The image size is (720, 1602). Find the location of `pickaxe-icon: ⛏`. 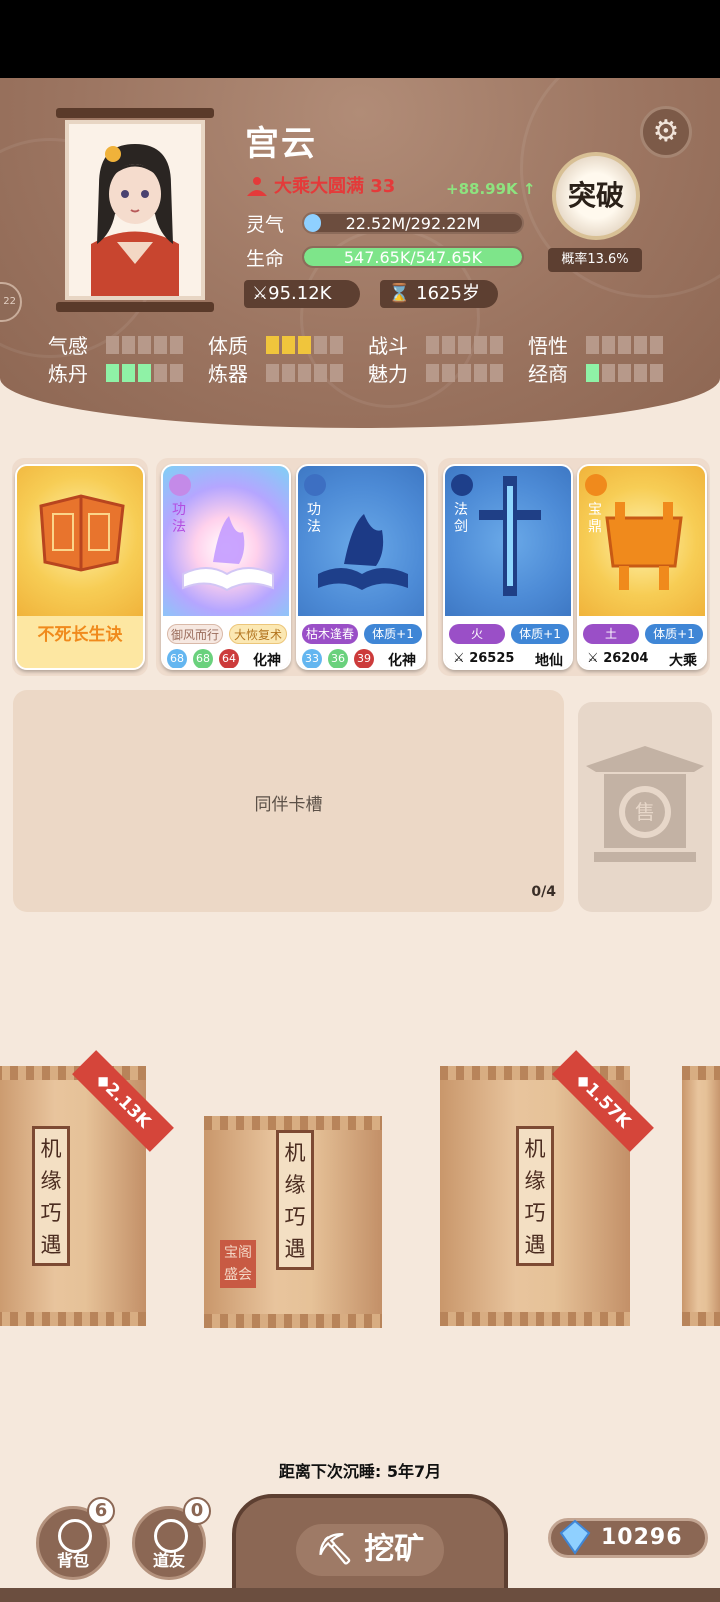

pickaxe-icon: ⛏ is located at coordinates (334, 1549).